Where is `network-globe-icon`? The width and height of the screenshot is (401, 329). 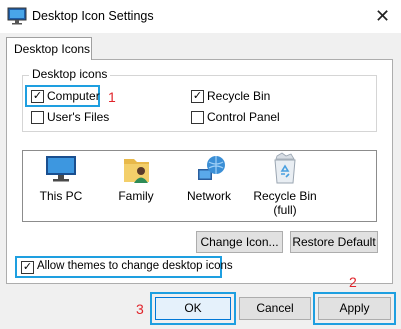 network-globe-icon is located at coordinates (212, 169).